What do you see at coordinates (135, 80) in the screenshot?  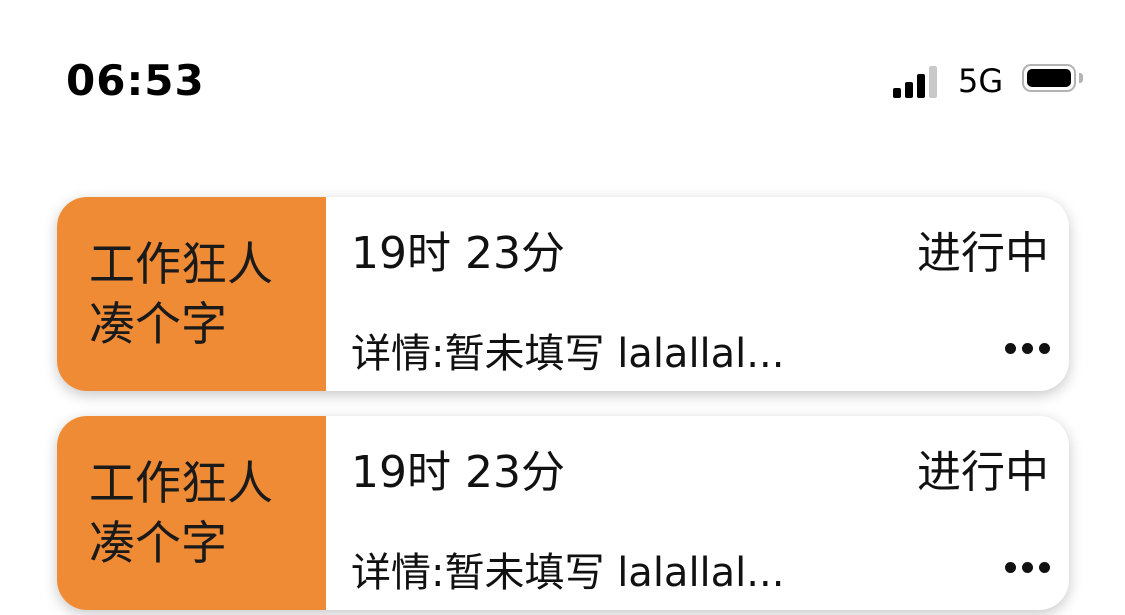 I see `status-time: 06:53` at bounding box center [135, 80].